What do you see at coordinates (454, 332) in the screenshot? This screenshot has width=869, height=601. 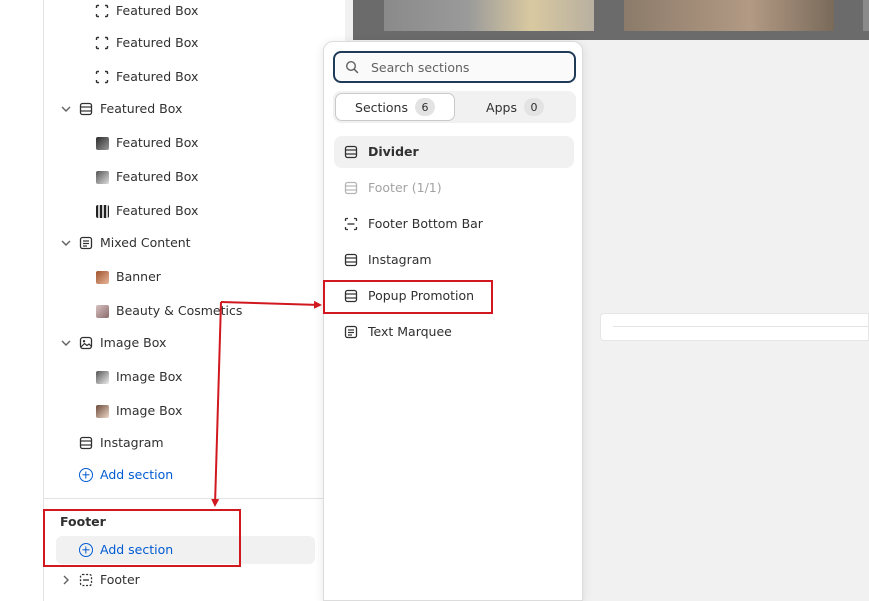 I see `section-option: Text Marquee` at bounding box center [454, 332].